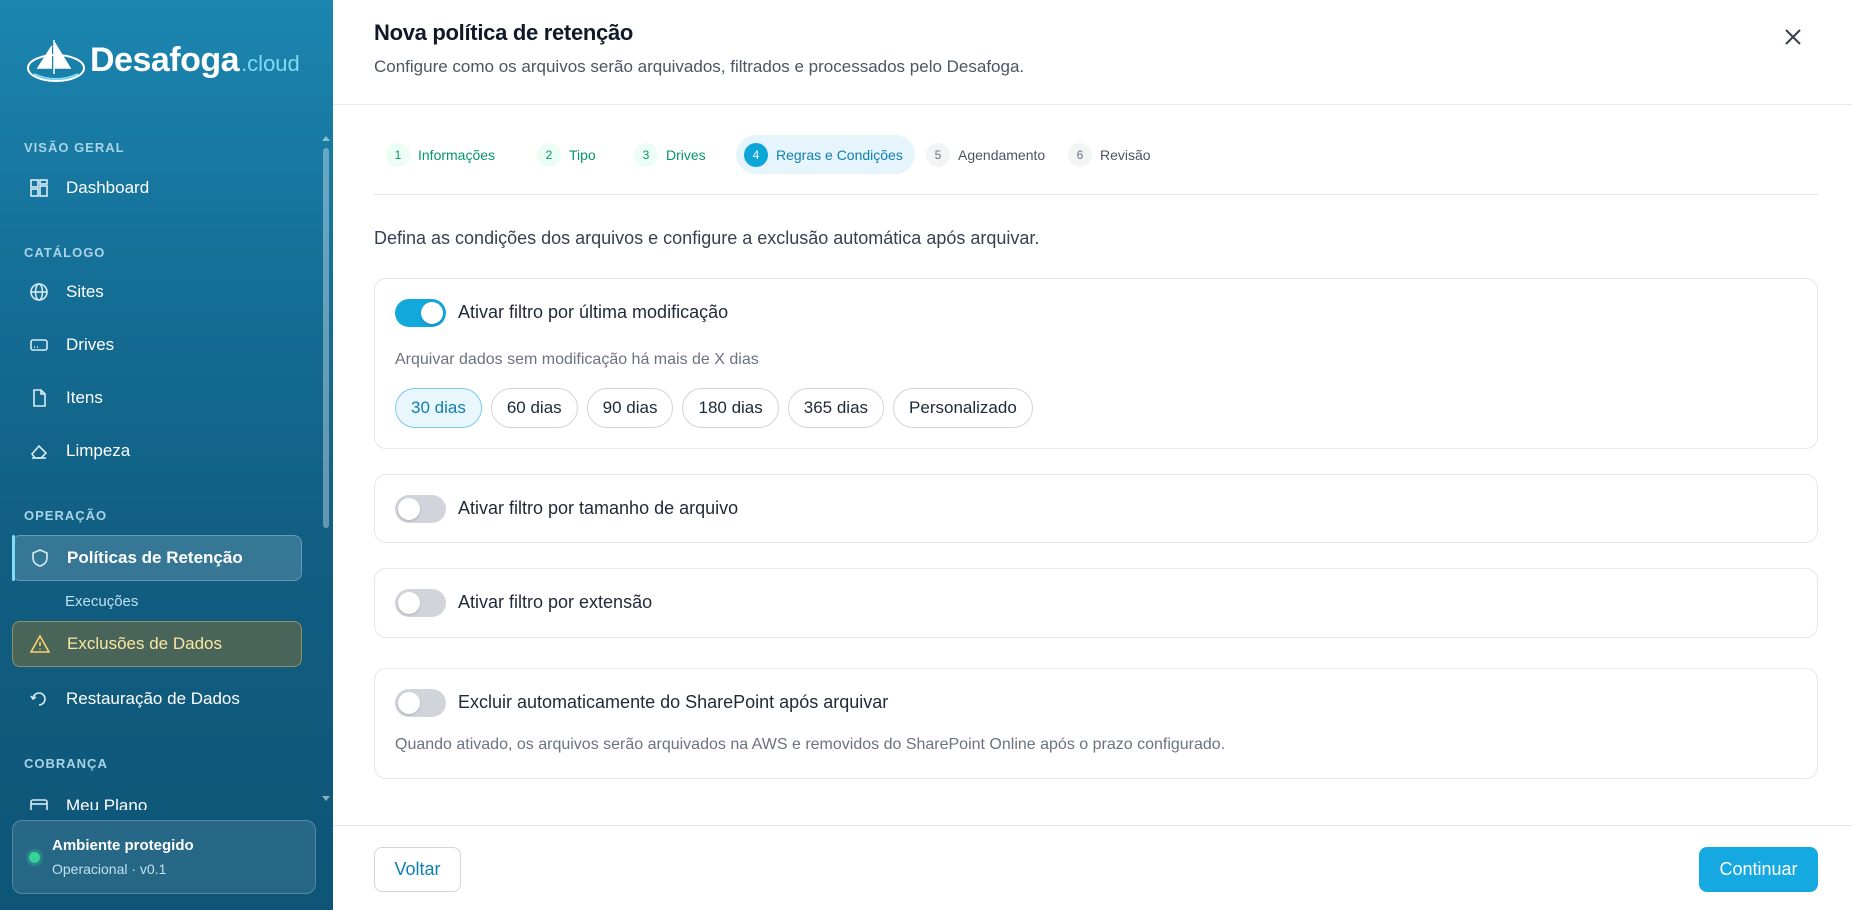 This screenshot has height=910, width=1852. I want to click on app-logo: Desafoga .cloud, so click(162, 60).